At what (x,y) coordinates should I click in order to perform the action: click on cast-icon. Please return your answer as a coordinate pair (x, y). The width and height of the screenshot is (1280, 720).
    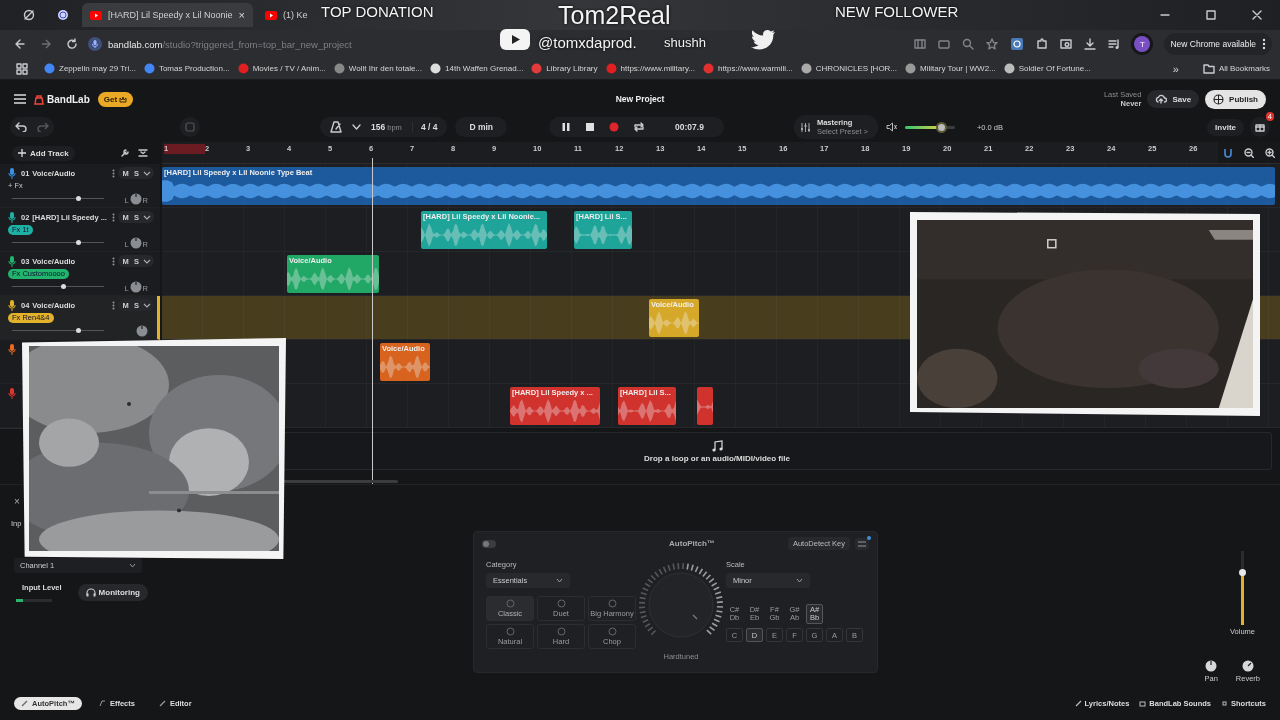
    Looking at the image, I should click on (944, 44).